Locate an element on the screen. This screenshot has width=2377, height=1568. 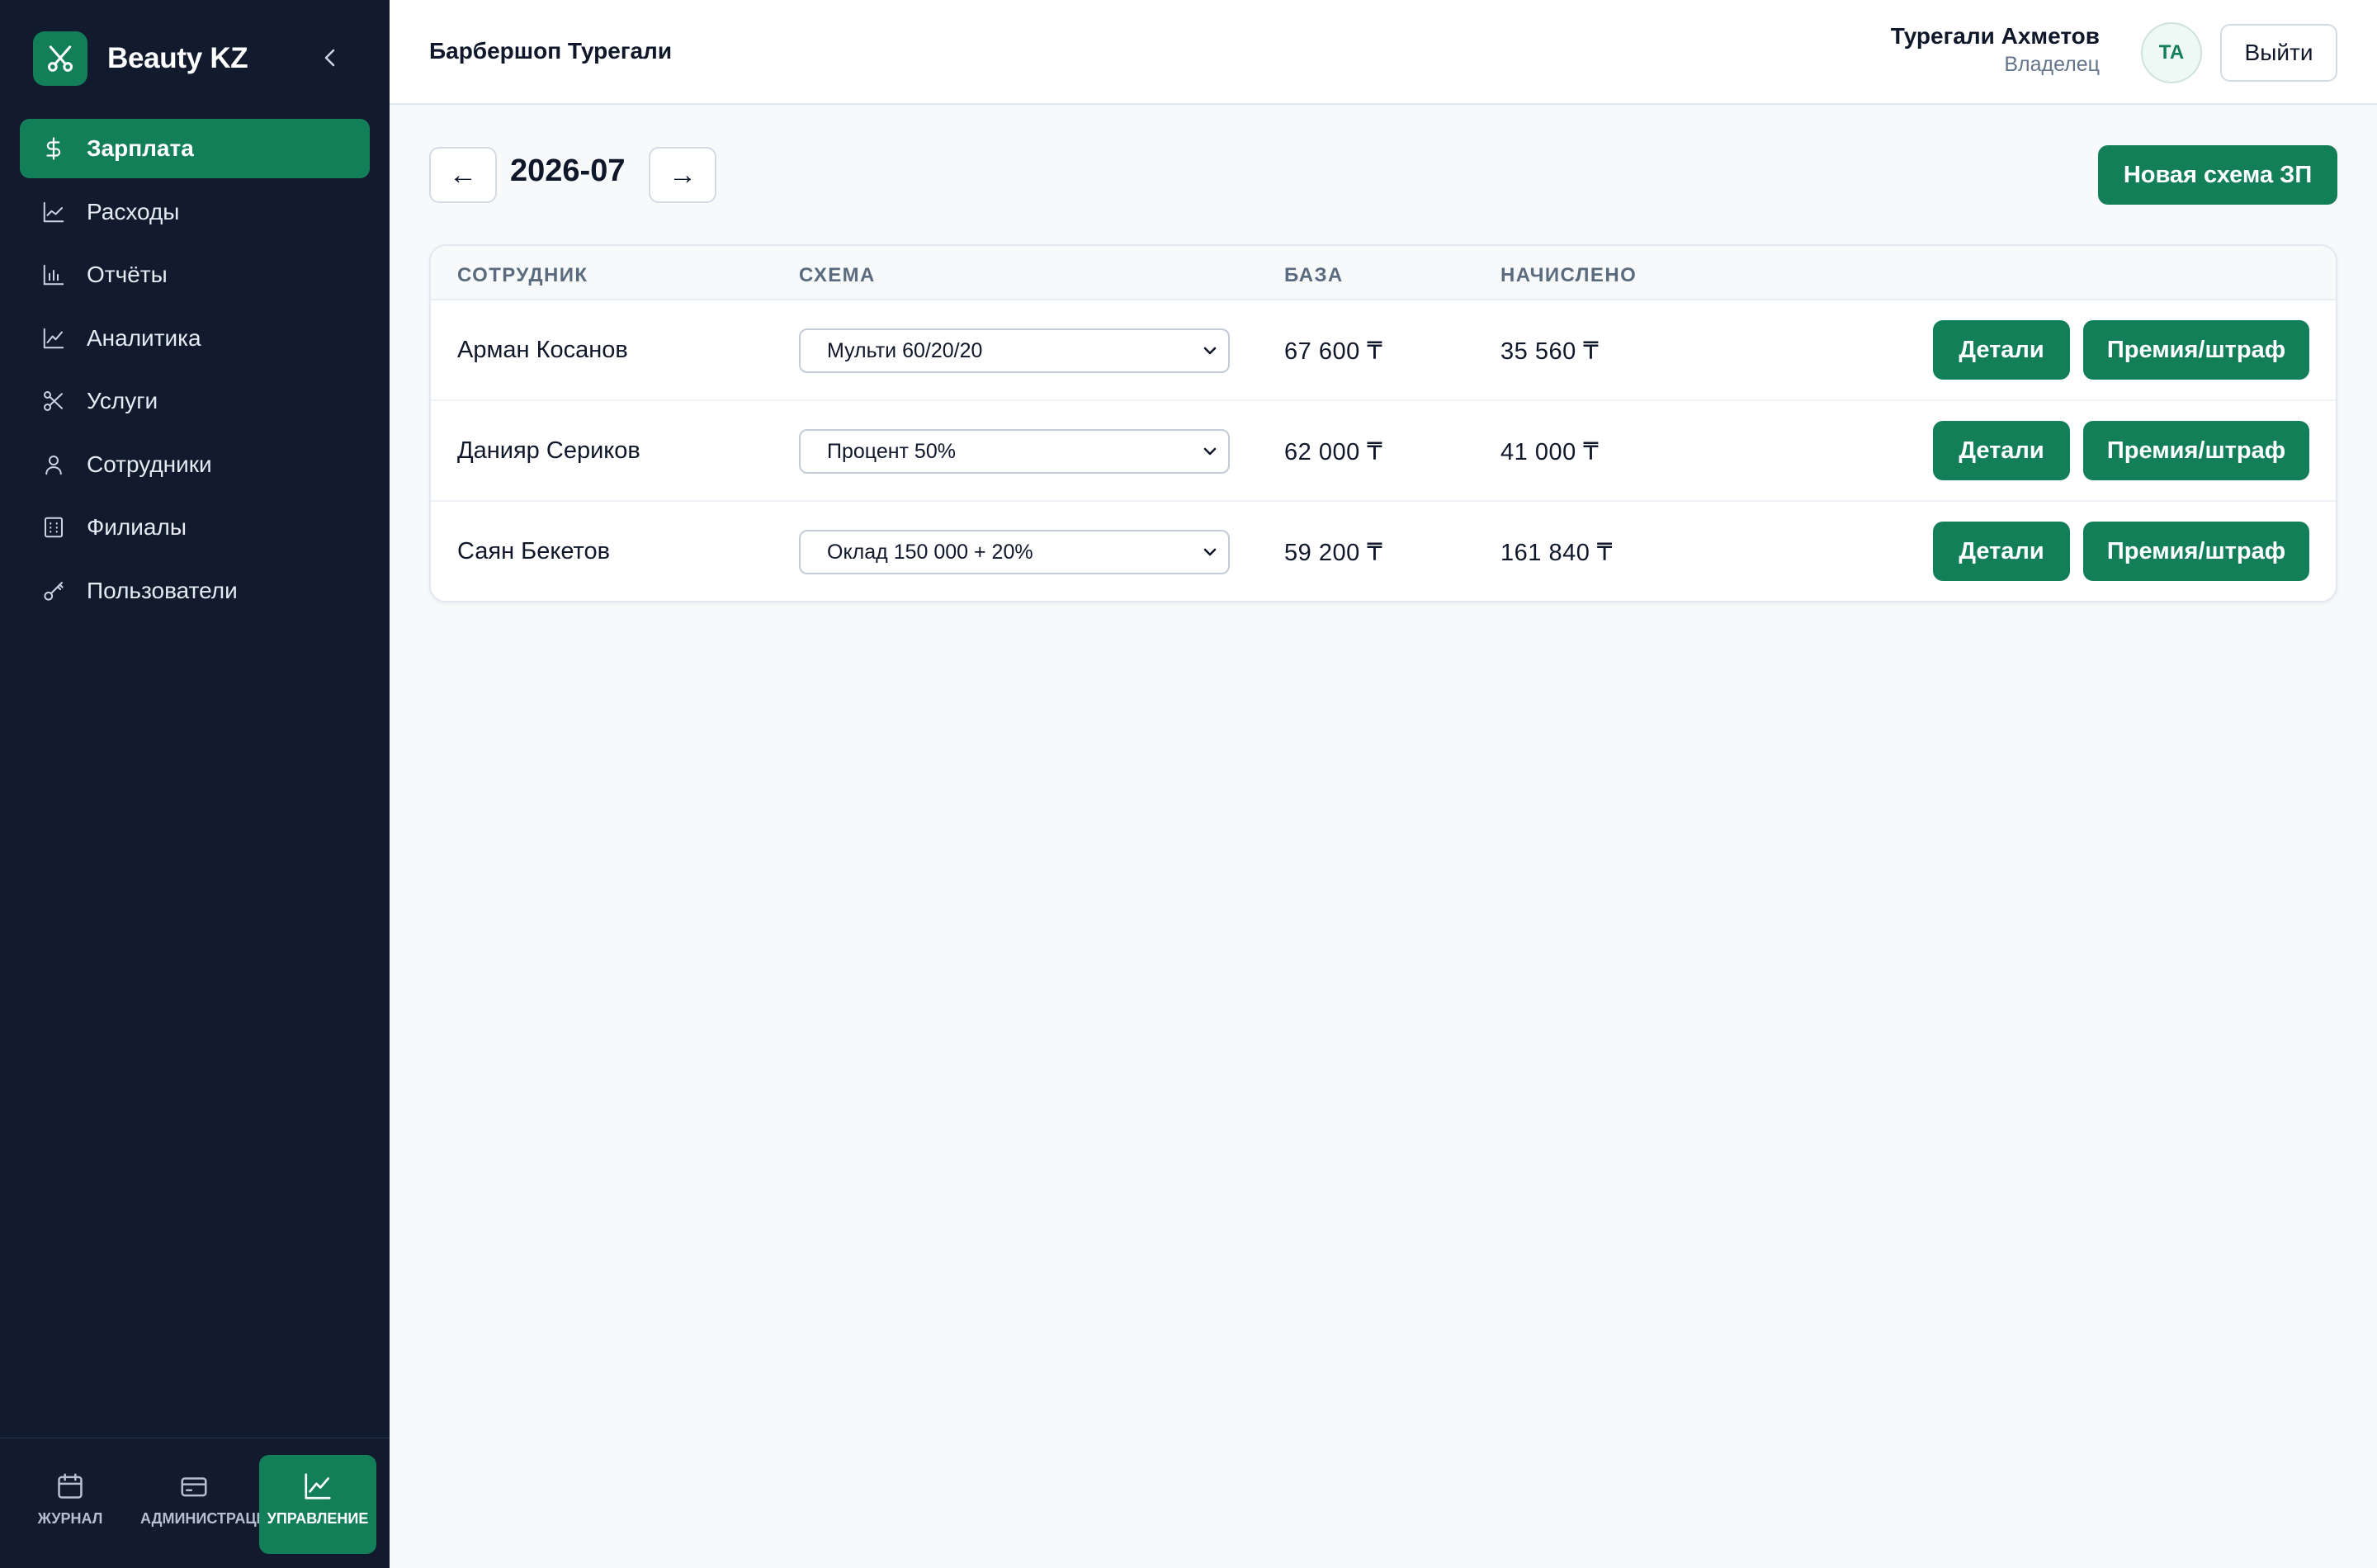
bottom-nav-label: ЖУРНАЛ is located at coordinates (70, 1518).